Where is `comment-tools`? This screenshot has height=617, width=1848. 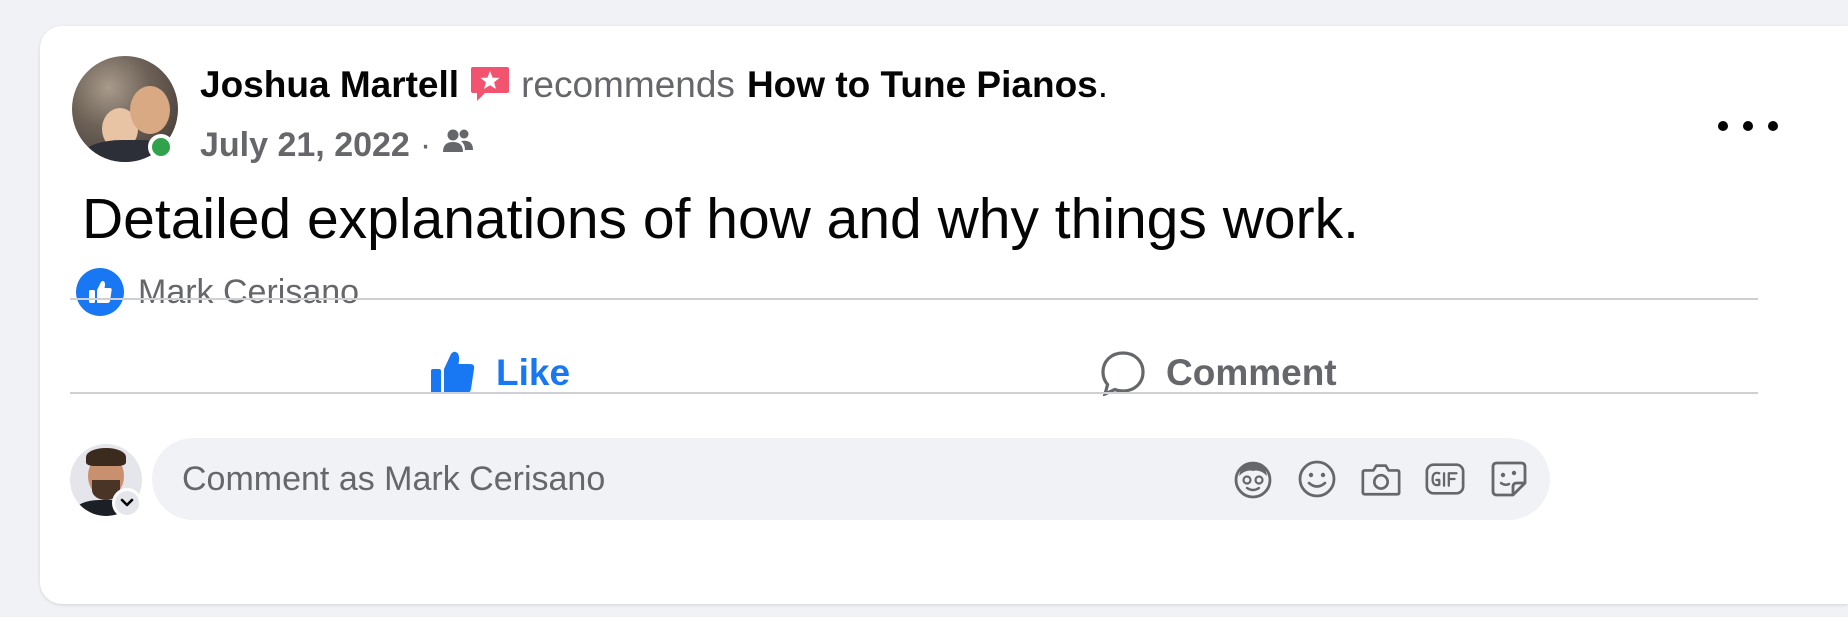
comment-tools is located at coordinates (1381, 479).